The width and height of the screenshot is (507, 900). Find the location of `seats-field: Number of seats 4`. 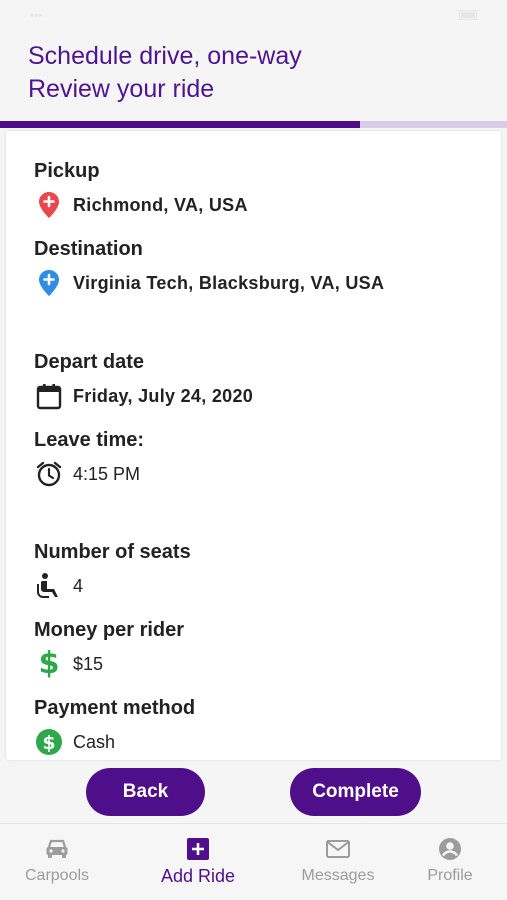

seats-field: Number of seats 4 is located at coordinates (112, 571).